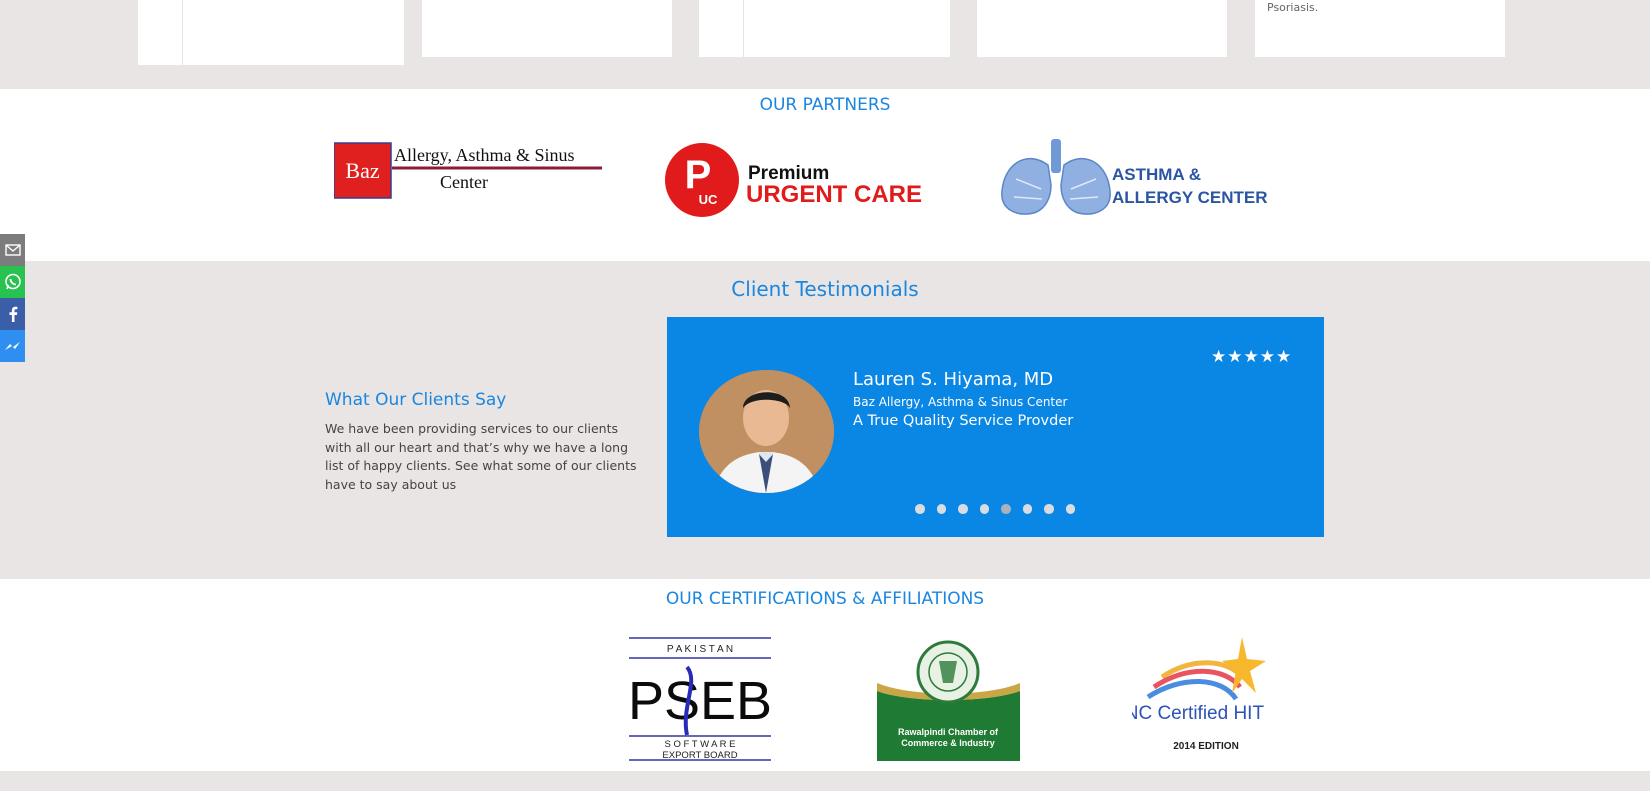 The width and height of the screenshot is (1650, 791). I want to click on testimonial-company: Baz Allergy, Asthma & Sinus Center, so click(960, 402).